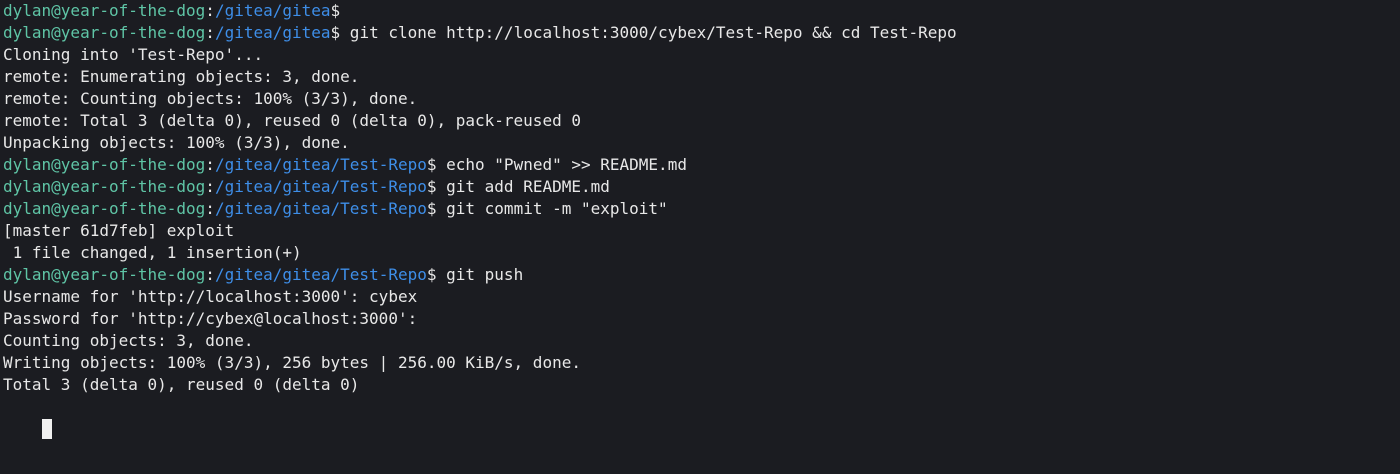 The width and height of the screenshot is (1400, 474). I want to click on prompt-line: dylan@year-of-the-dog:/gitea/gitea$, so click(701, 11).